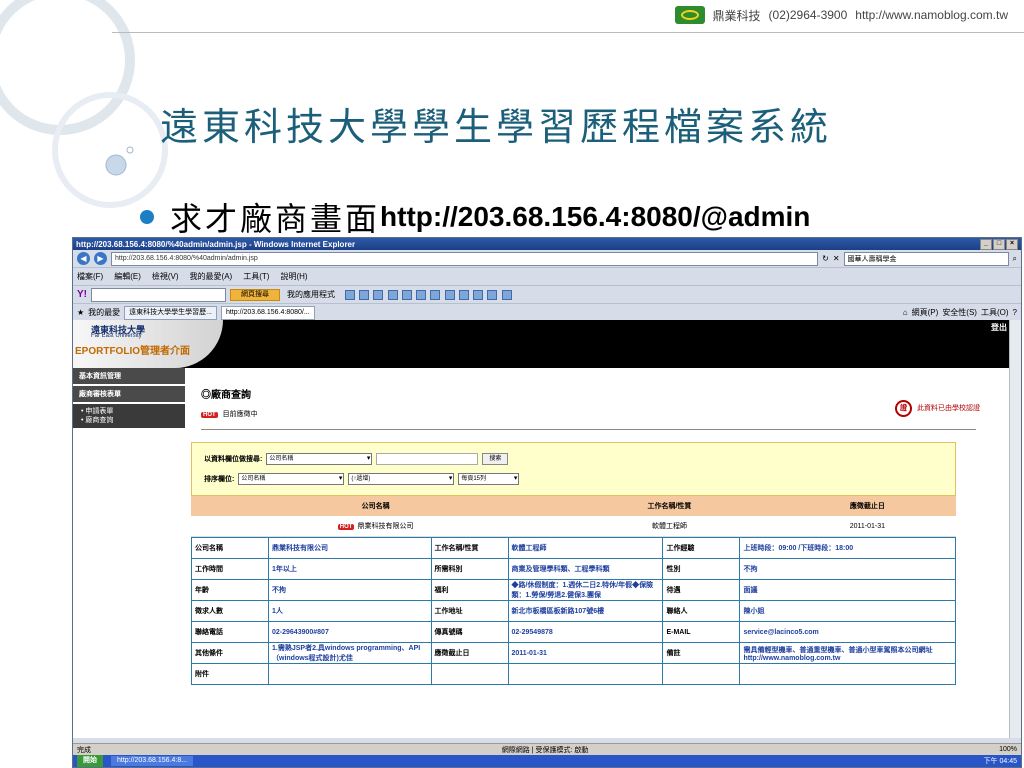  I want to click on cmd-page: 網頁(P), so click(925, 312).